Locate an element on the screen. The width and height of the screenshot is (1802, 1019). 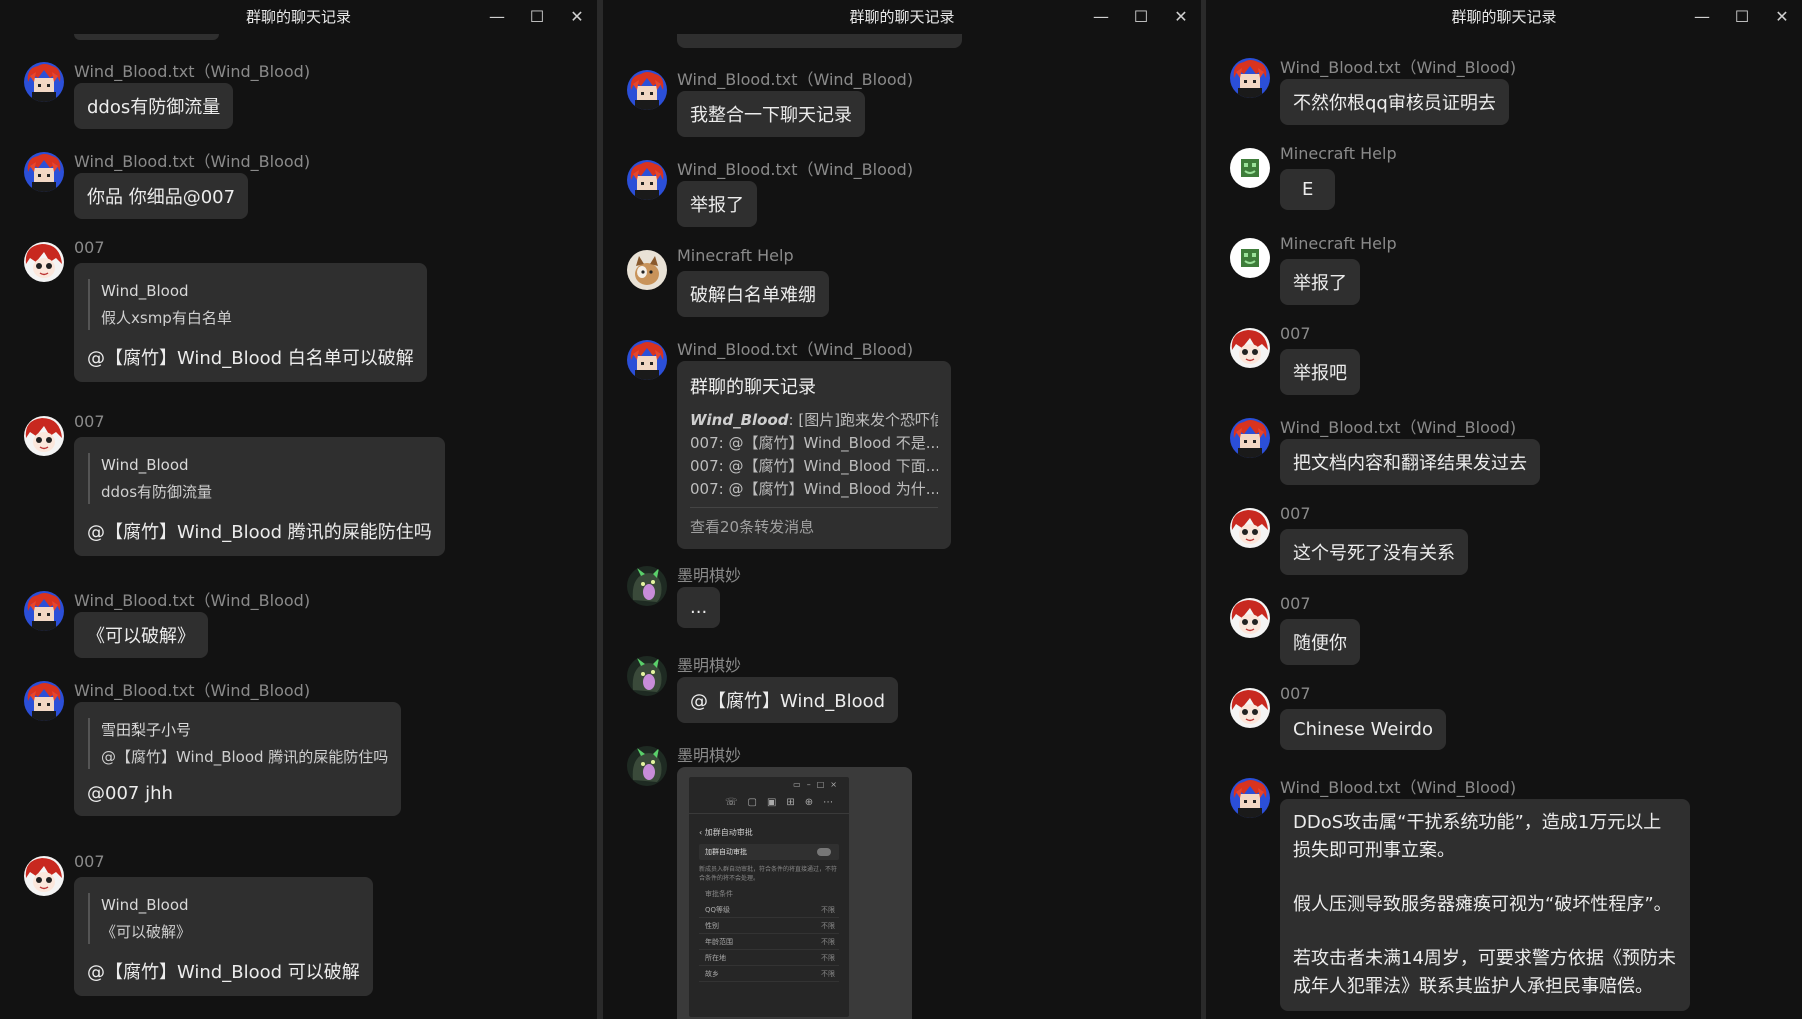
embedded-toggle-switch is located at coordinates (824, 852).